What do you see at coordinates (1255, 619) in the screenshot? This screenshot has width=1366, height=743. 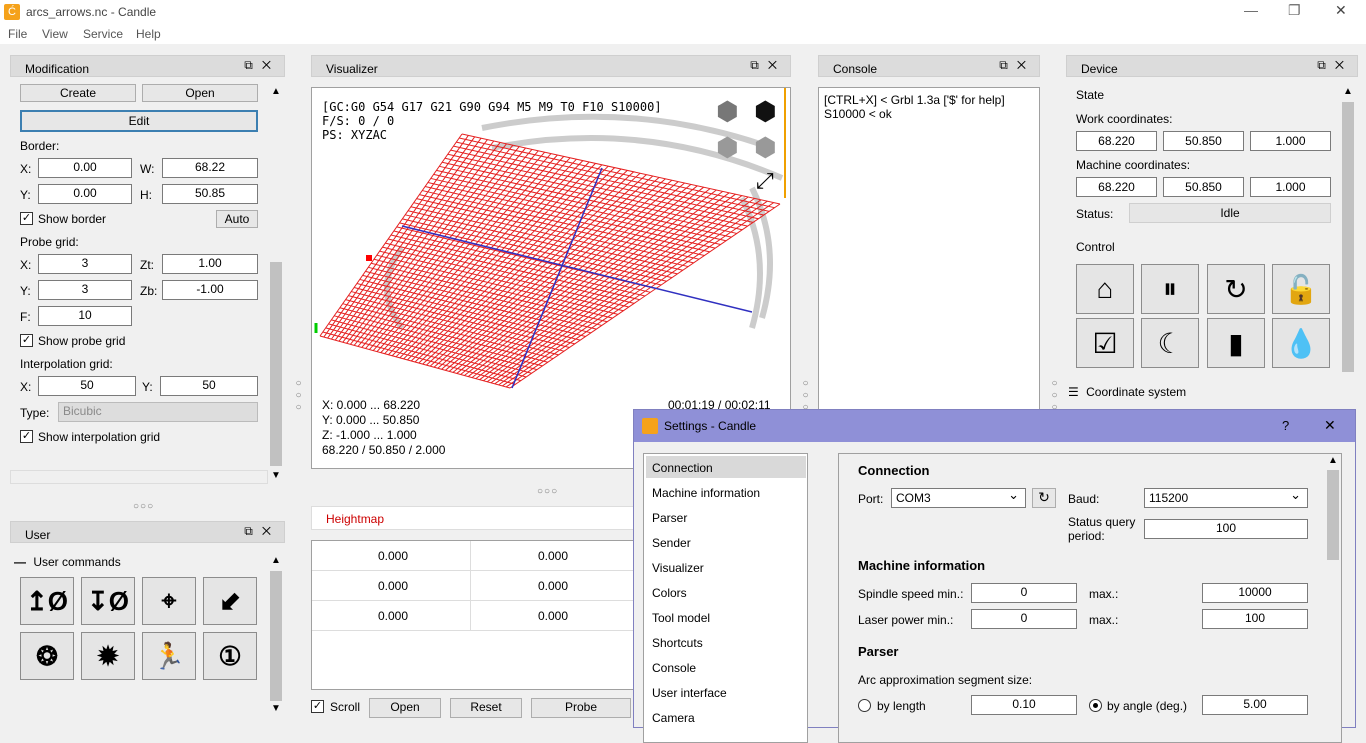 I see `laser-max-field: 100` at bounding box center [1255, 619].